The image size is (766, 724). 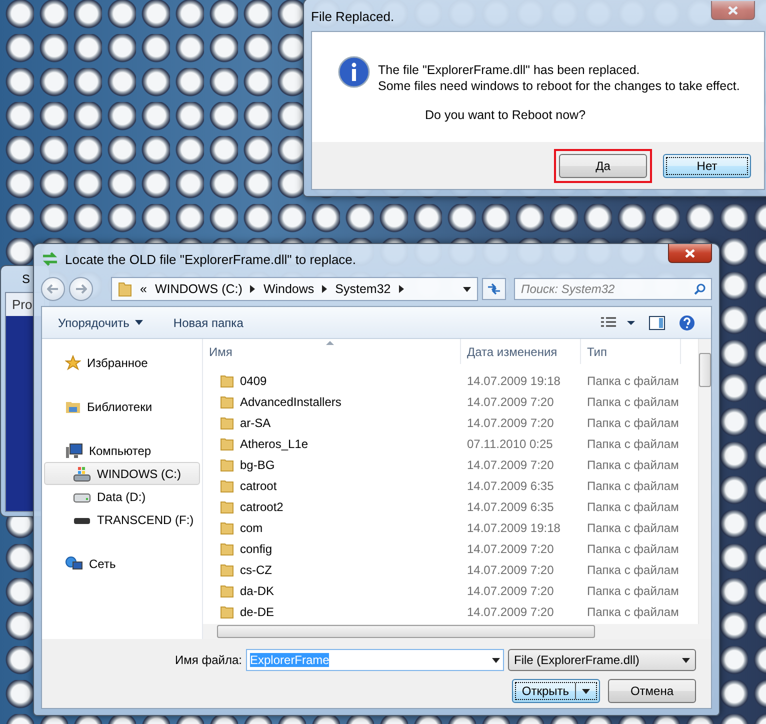 I want to click on message-text: Some files need windows to reboot for the changes to take effect., so click(x=559, y=86).